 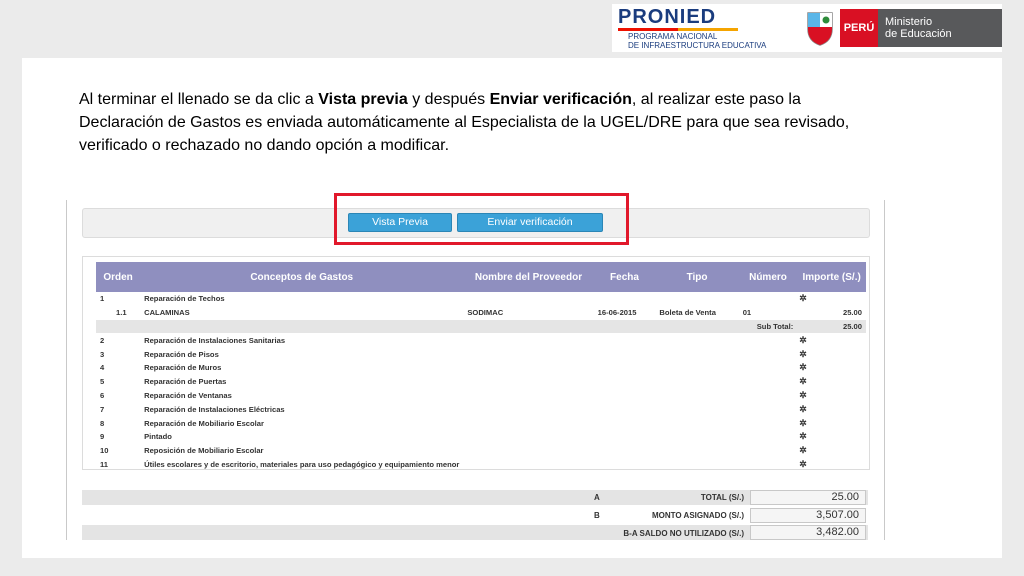 I want to click on table-row: 6 Reparación de Ventanas ✲, so click(x=481, y=396).